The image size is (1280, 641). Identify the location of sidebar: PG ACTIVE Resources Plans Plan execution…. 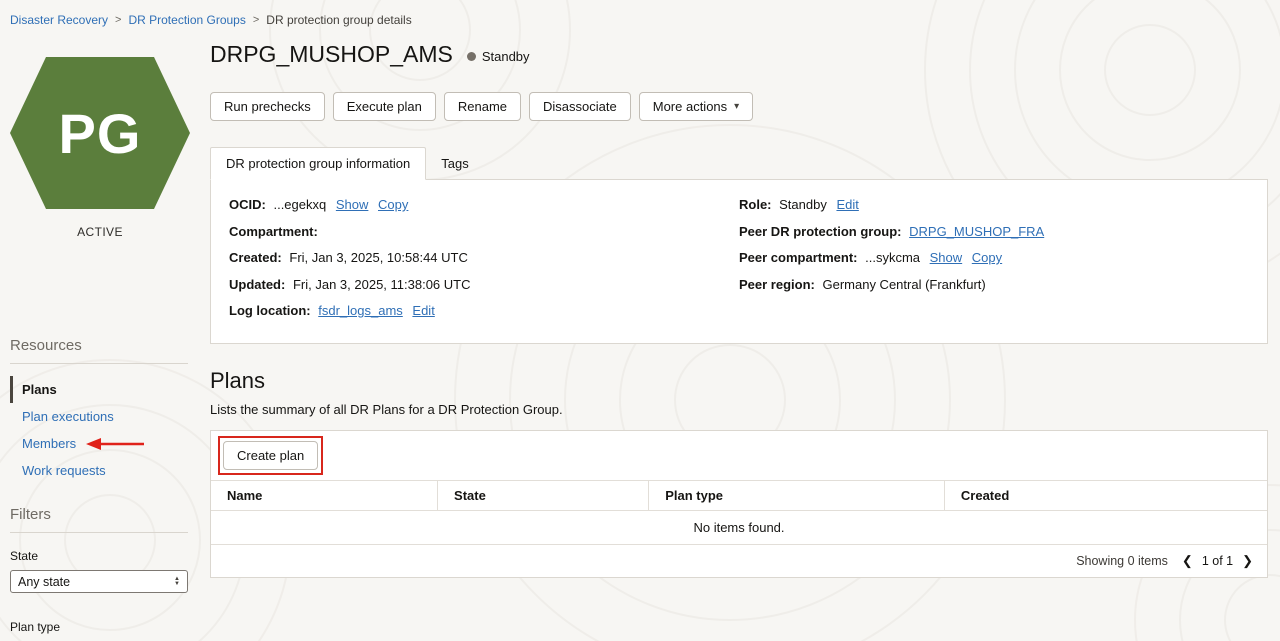
(105, 337).